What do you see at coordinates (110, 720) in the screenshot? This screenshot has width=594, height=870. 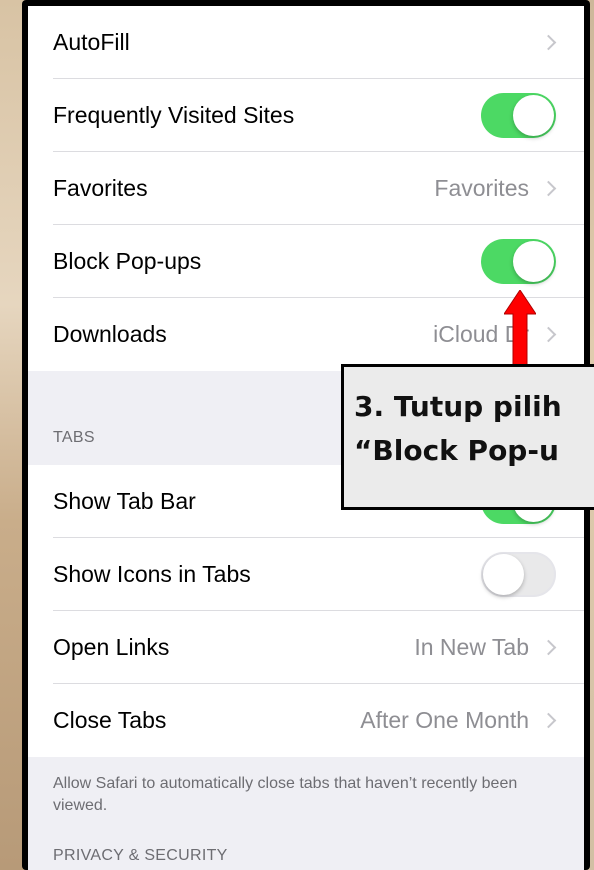 I see `close-tabs-label: Close Tabs` at bounding box center [110, 720].